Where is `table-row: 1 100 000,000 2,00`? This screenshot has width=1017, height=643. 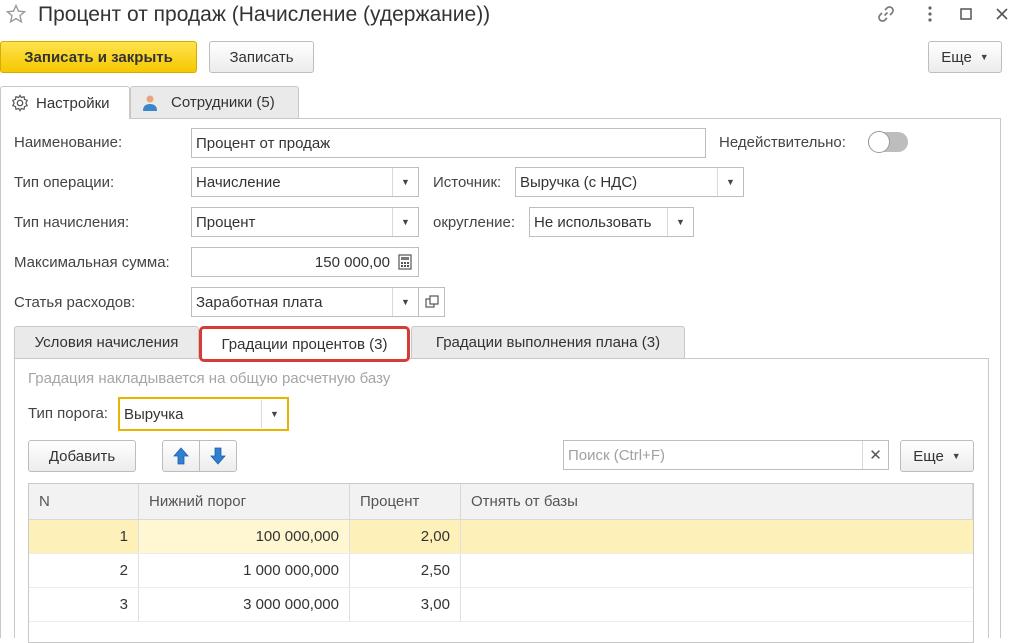 table-row: 1 100 000,000 2,00 is located at coordinates (501, 537).